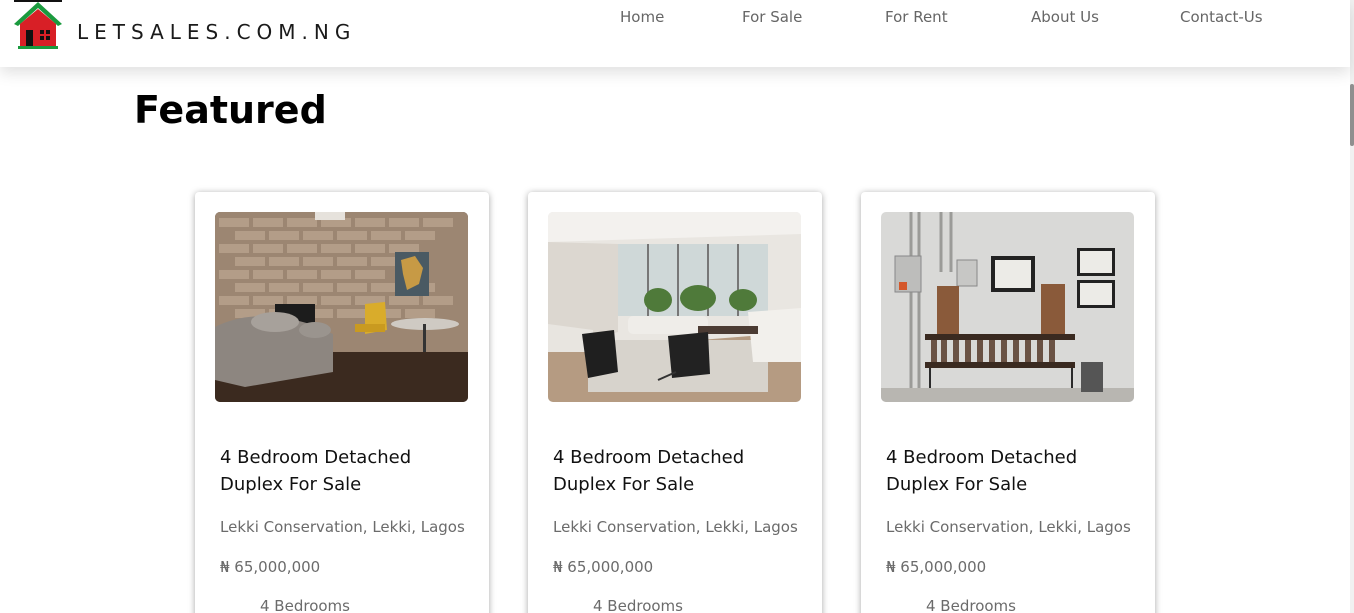 This screenshot has height=613, width=1354. What do you see at coordinates (1352, 306) in the screenshot?
I see `page-scrollbar` at bounding box center [1352, 306].